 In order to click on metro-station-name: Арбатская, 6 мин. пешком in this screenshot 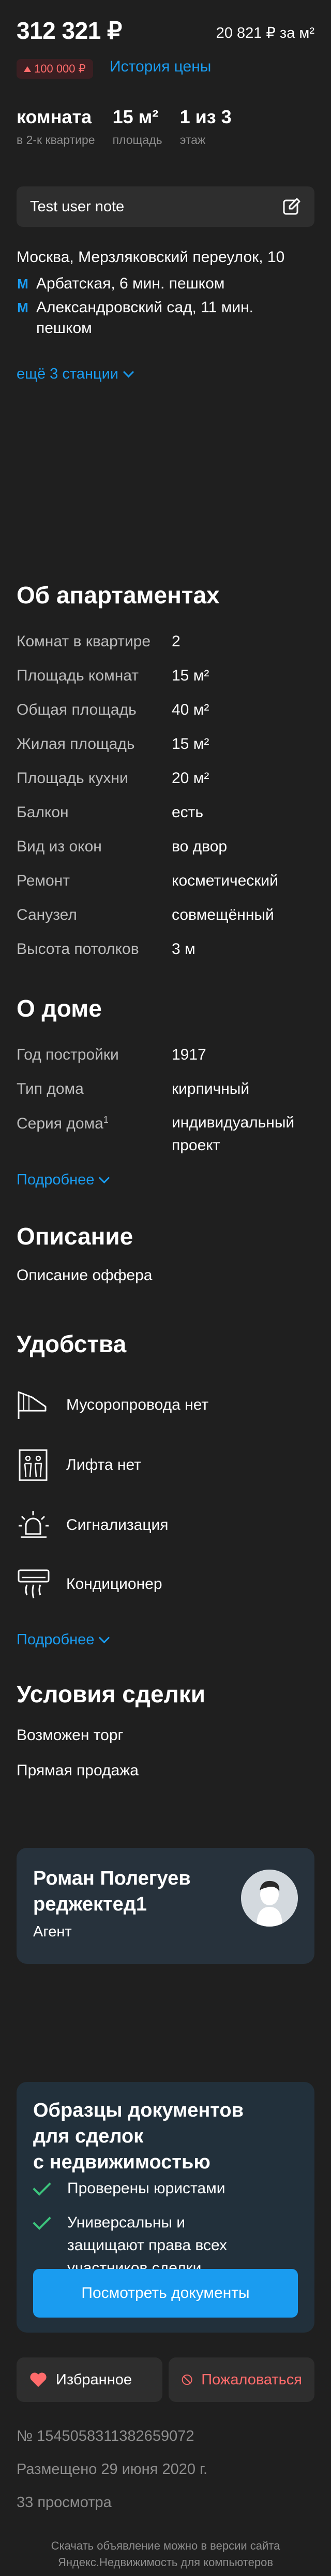, I will do `click(130, 283)`.